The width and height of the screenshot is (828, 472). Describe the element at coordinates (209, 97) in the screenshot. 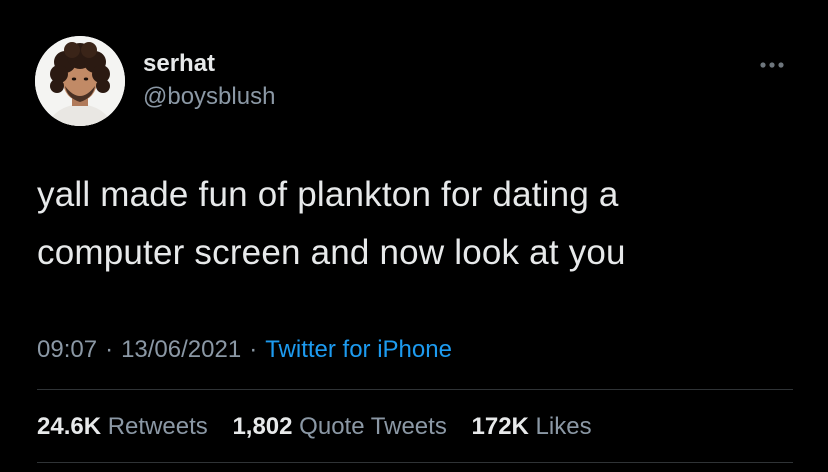

I see `user-handle: @boysblush` at that location.